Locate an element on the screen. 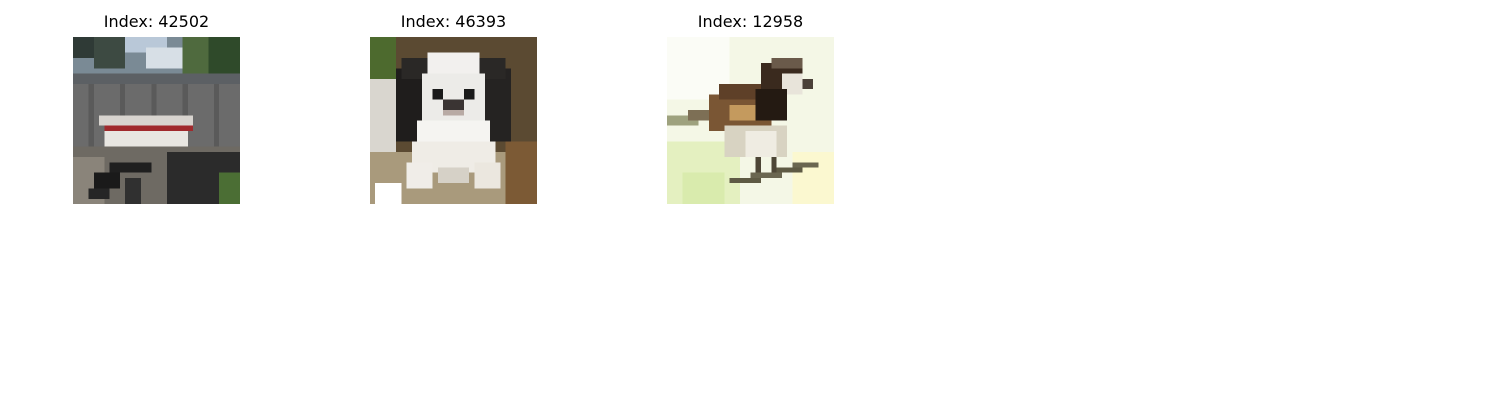 The image size is (1500, 400). dog-image is located at coordinates (453, 120).